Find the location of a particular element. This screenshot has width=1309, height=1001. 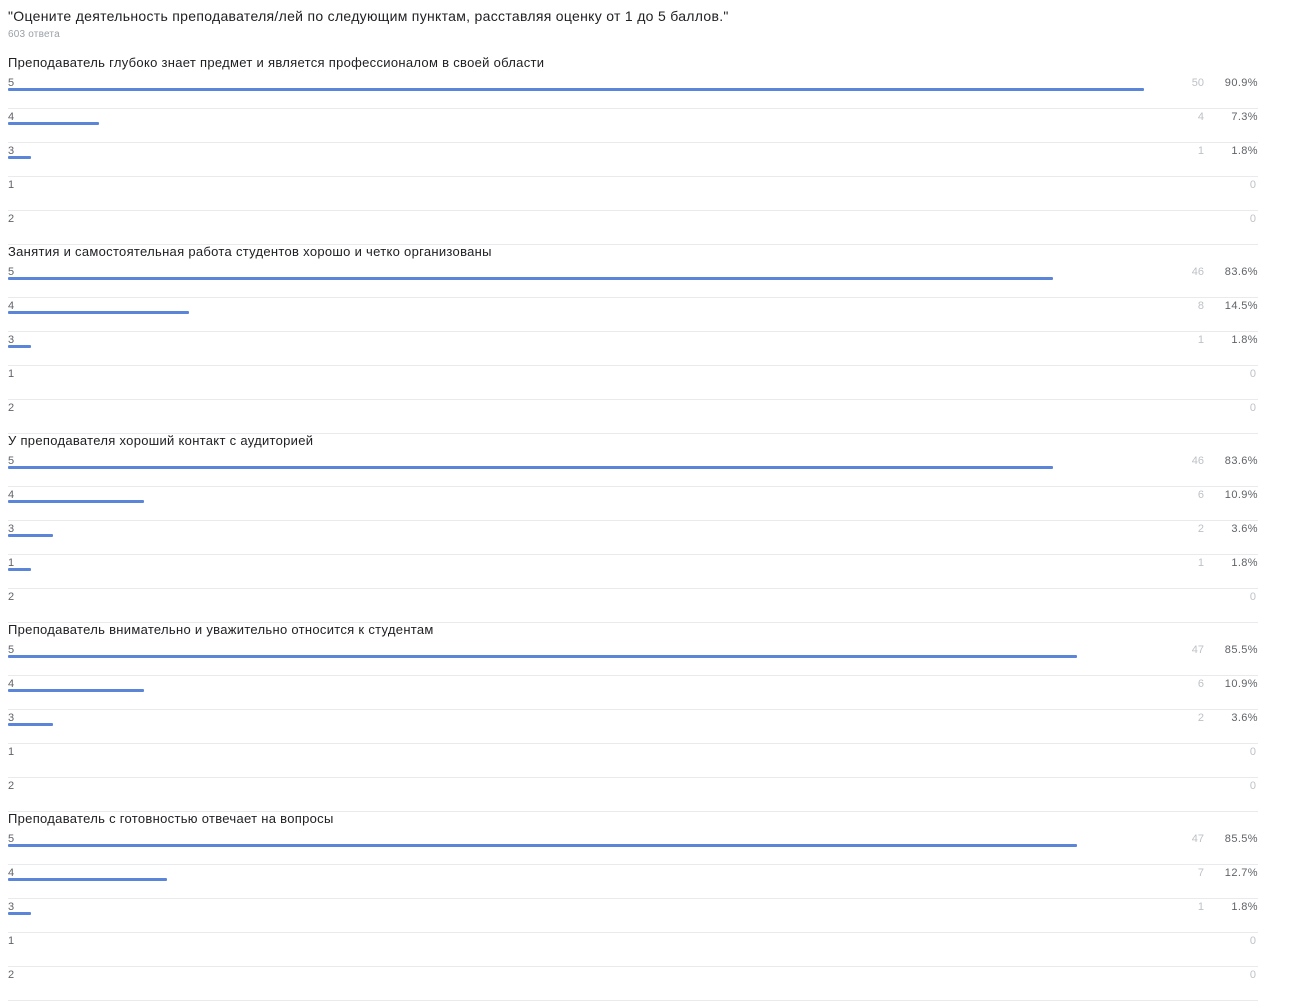

response-percent: 14.5% is located at coordinates (1241, 306).